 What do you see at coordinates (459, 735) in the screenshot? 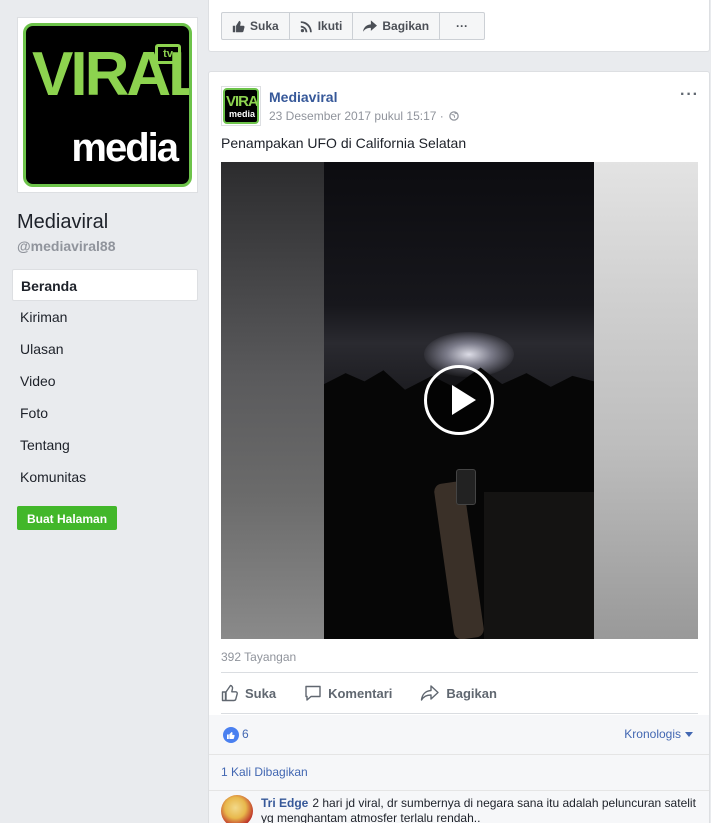
I see `reactions-row: 6 Kronologis` at bounding box center [459, 735].